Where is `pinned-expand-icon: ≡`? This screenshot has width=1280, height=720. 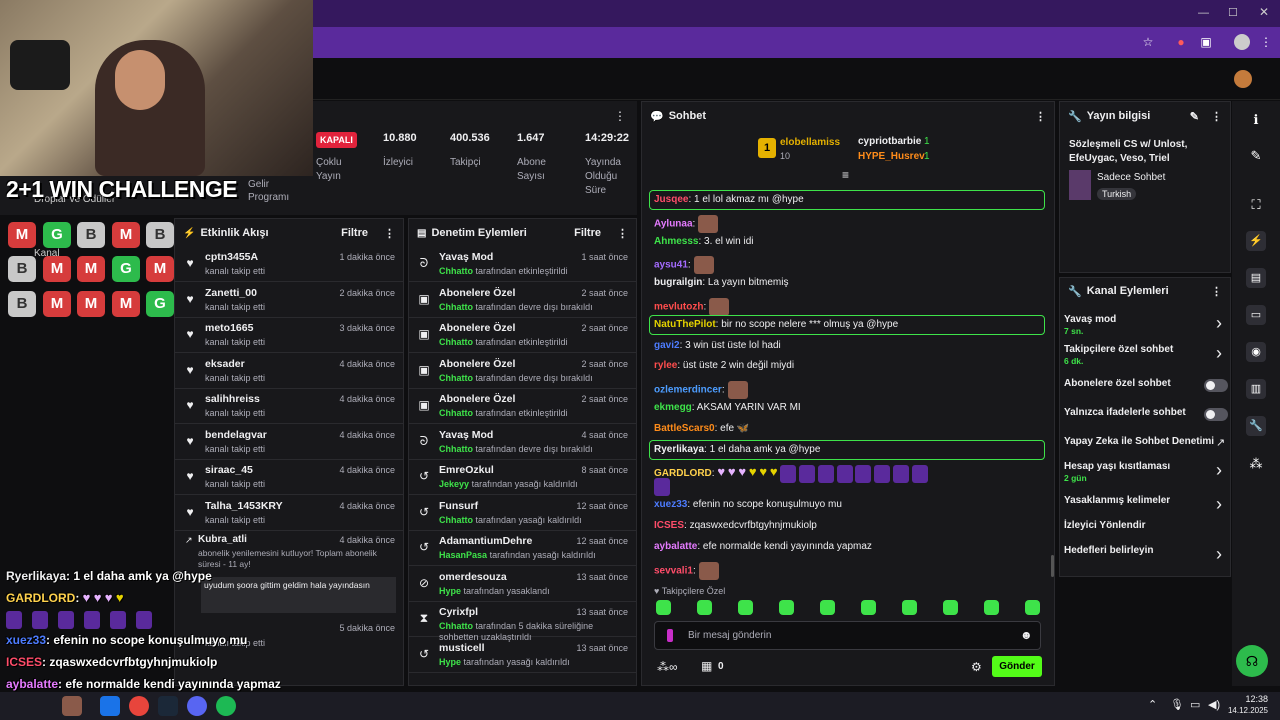
pinned-expand-icon: ≡ is located at coordinates (845, 175).